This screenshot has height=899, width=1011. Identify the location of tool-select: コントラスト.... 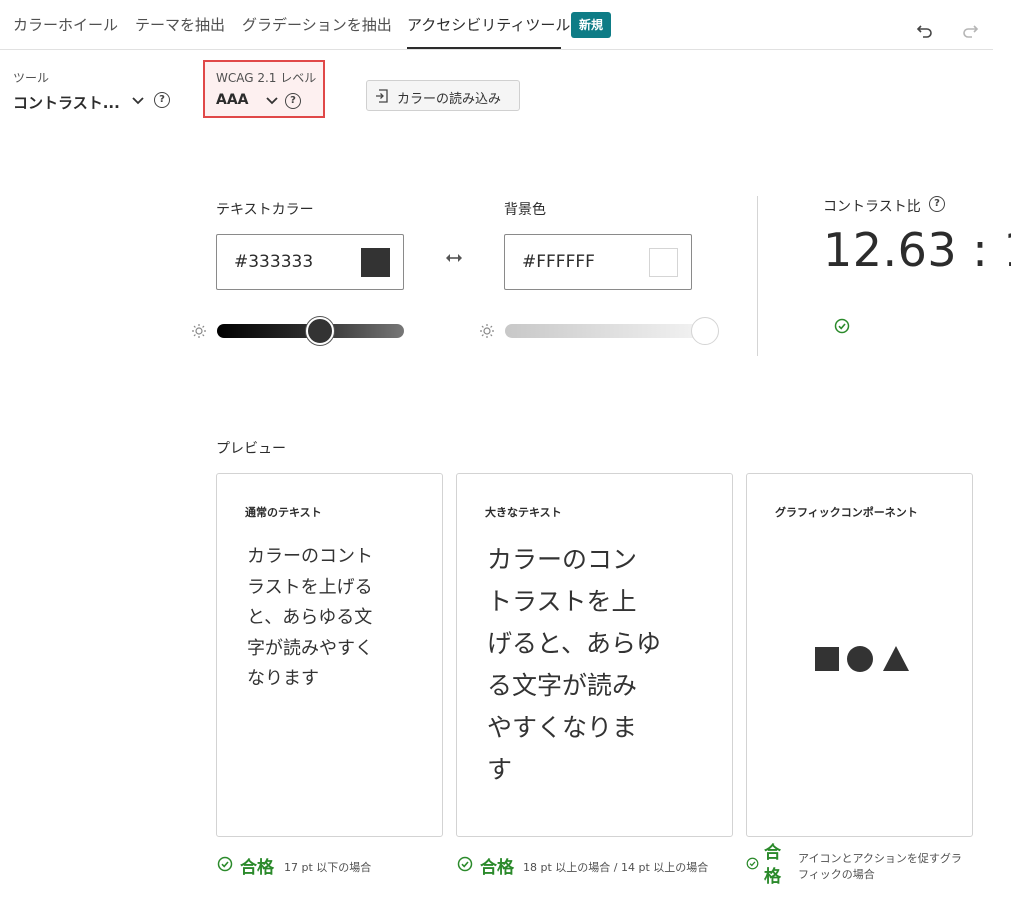
(66, 102).